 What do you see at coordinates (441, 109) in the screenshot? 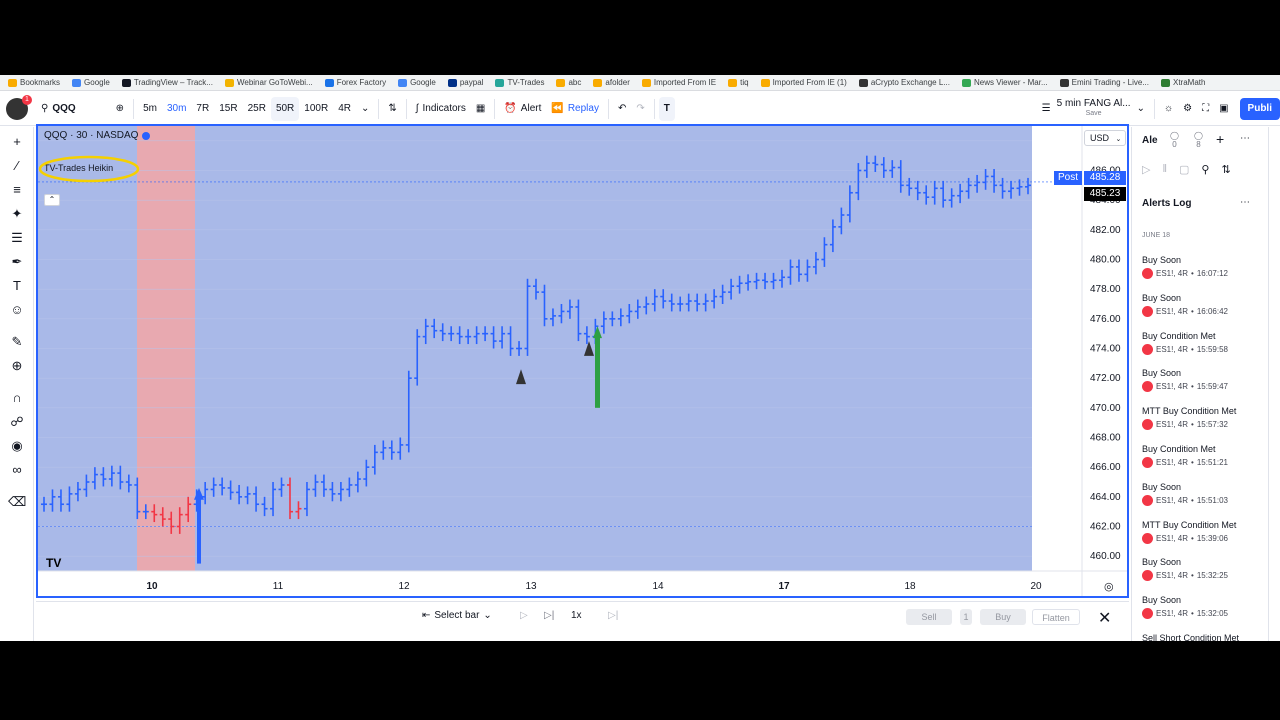
I see `indicators-button: ∫ Indicators` at bounding box center [441, 109].